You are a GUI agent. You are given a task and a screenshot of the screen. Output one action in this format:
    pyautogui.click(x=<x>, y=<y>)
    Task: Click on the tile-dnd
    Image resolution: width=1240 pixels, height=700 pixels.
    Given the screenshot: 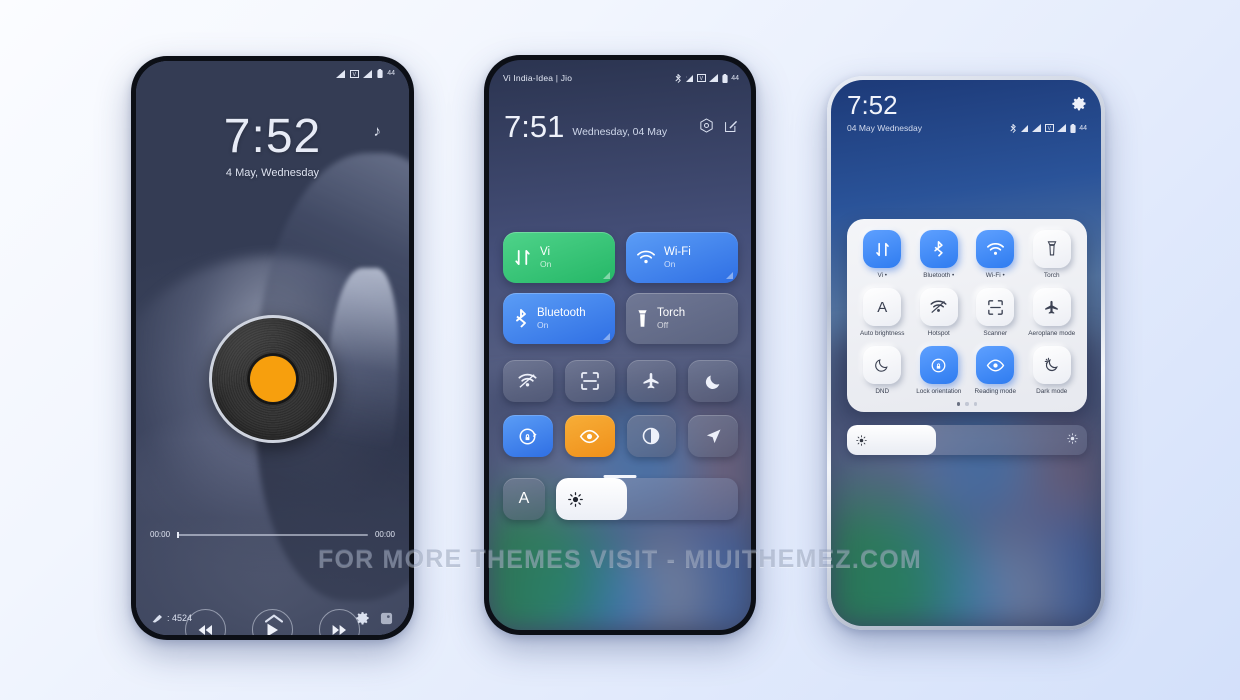 What is the action you would take?
    pyautogui.click(x=713, y=381)
    